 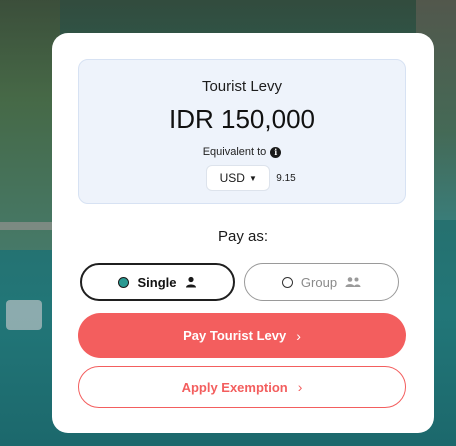 I want to click on group-icon, so click(x=353, y=282).